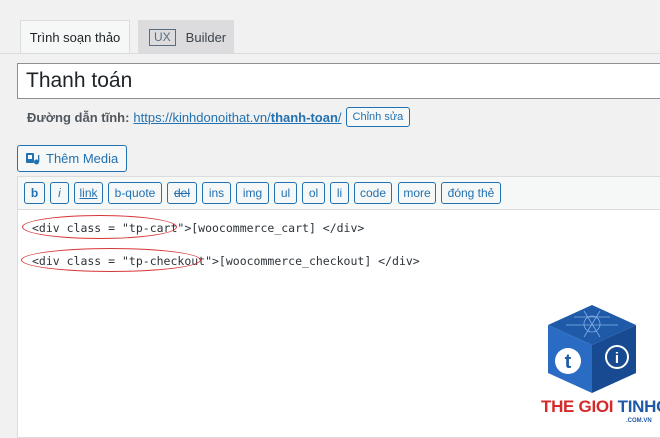 The width and height of the screenshot is (660, 438). Describe the element at coordinates (373, 193) in the screenshot. I see `qt-code-button: code` at that location.